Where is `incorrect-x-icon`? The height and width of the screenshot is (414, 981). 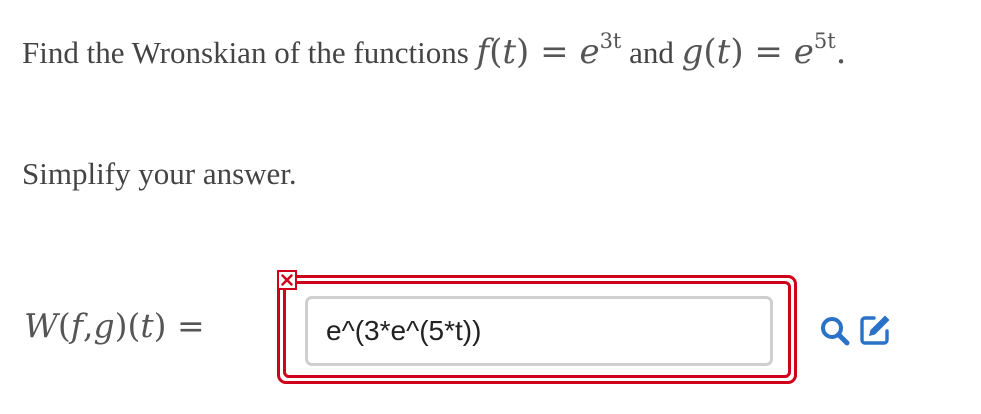
incorrect-x-icon is located at coordinates (287, 280).